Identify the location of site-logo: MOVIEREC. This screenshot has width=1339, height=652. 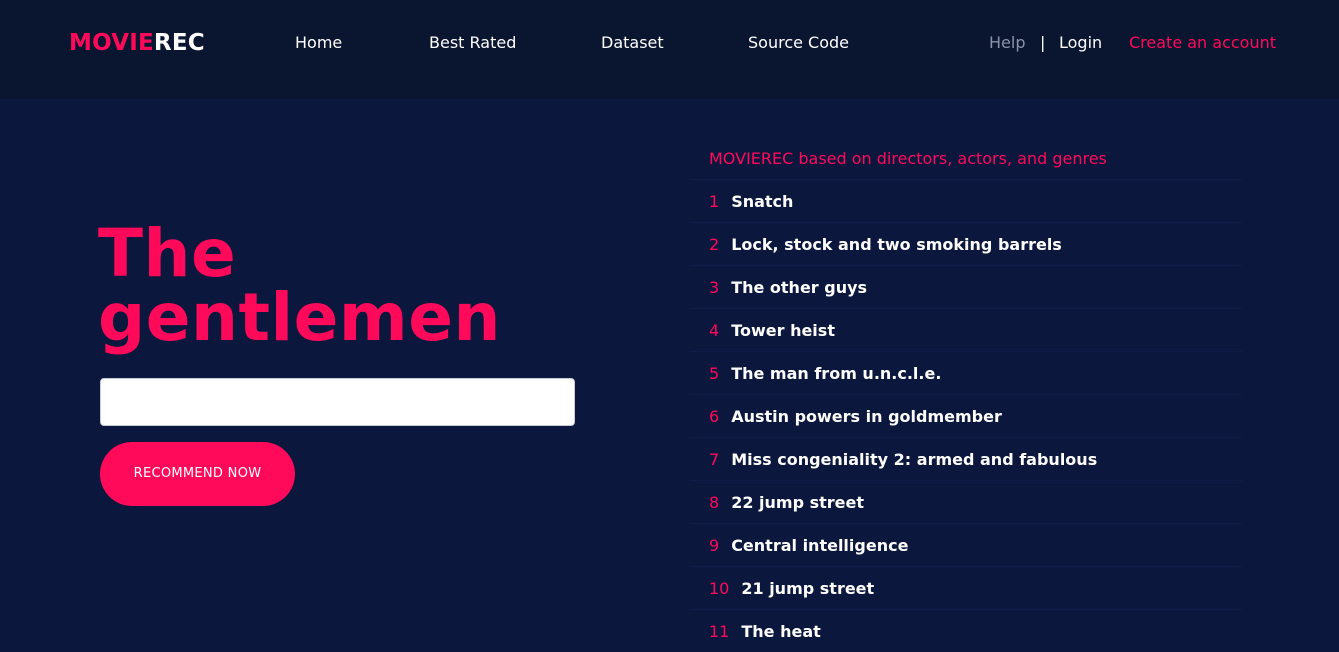
(137, 43).